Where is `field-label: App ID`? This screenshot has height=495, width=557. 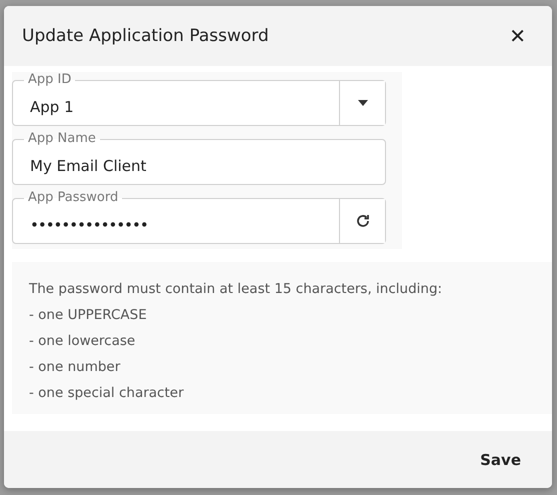 field-label: App ID is located at coordinates (50, 80).